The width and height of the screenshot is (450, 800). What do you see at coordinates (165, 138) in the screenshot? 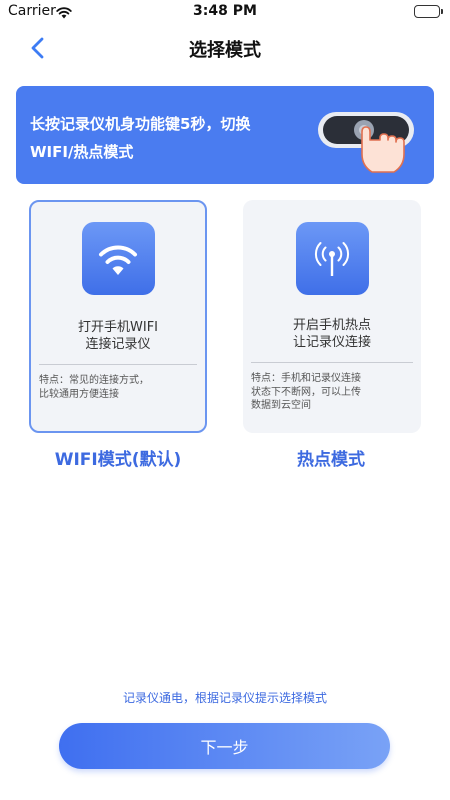
I see `banner-text: 长按记录仪机身功能键5秒，切换 WIFI/热点模式` at bounding box center [165, 138].